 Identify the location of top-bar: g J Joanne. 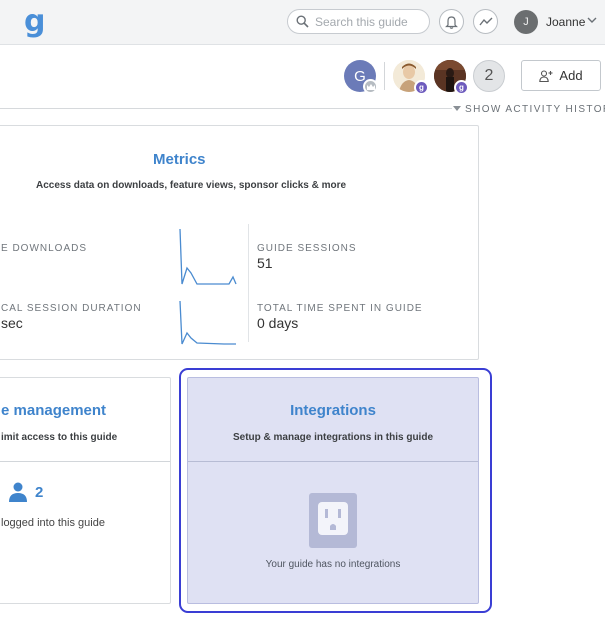
(302, 22).